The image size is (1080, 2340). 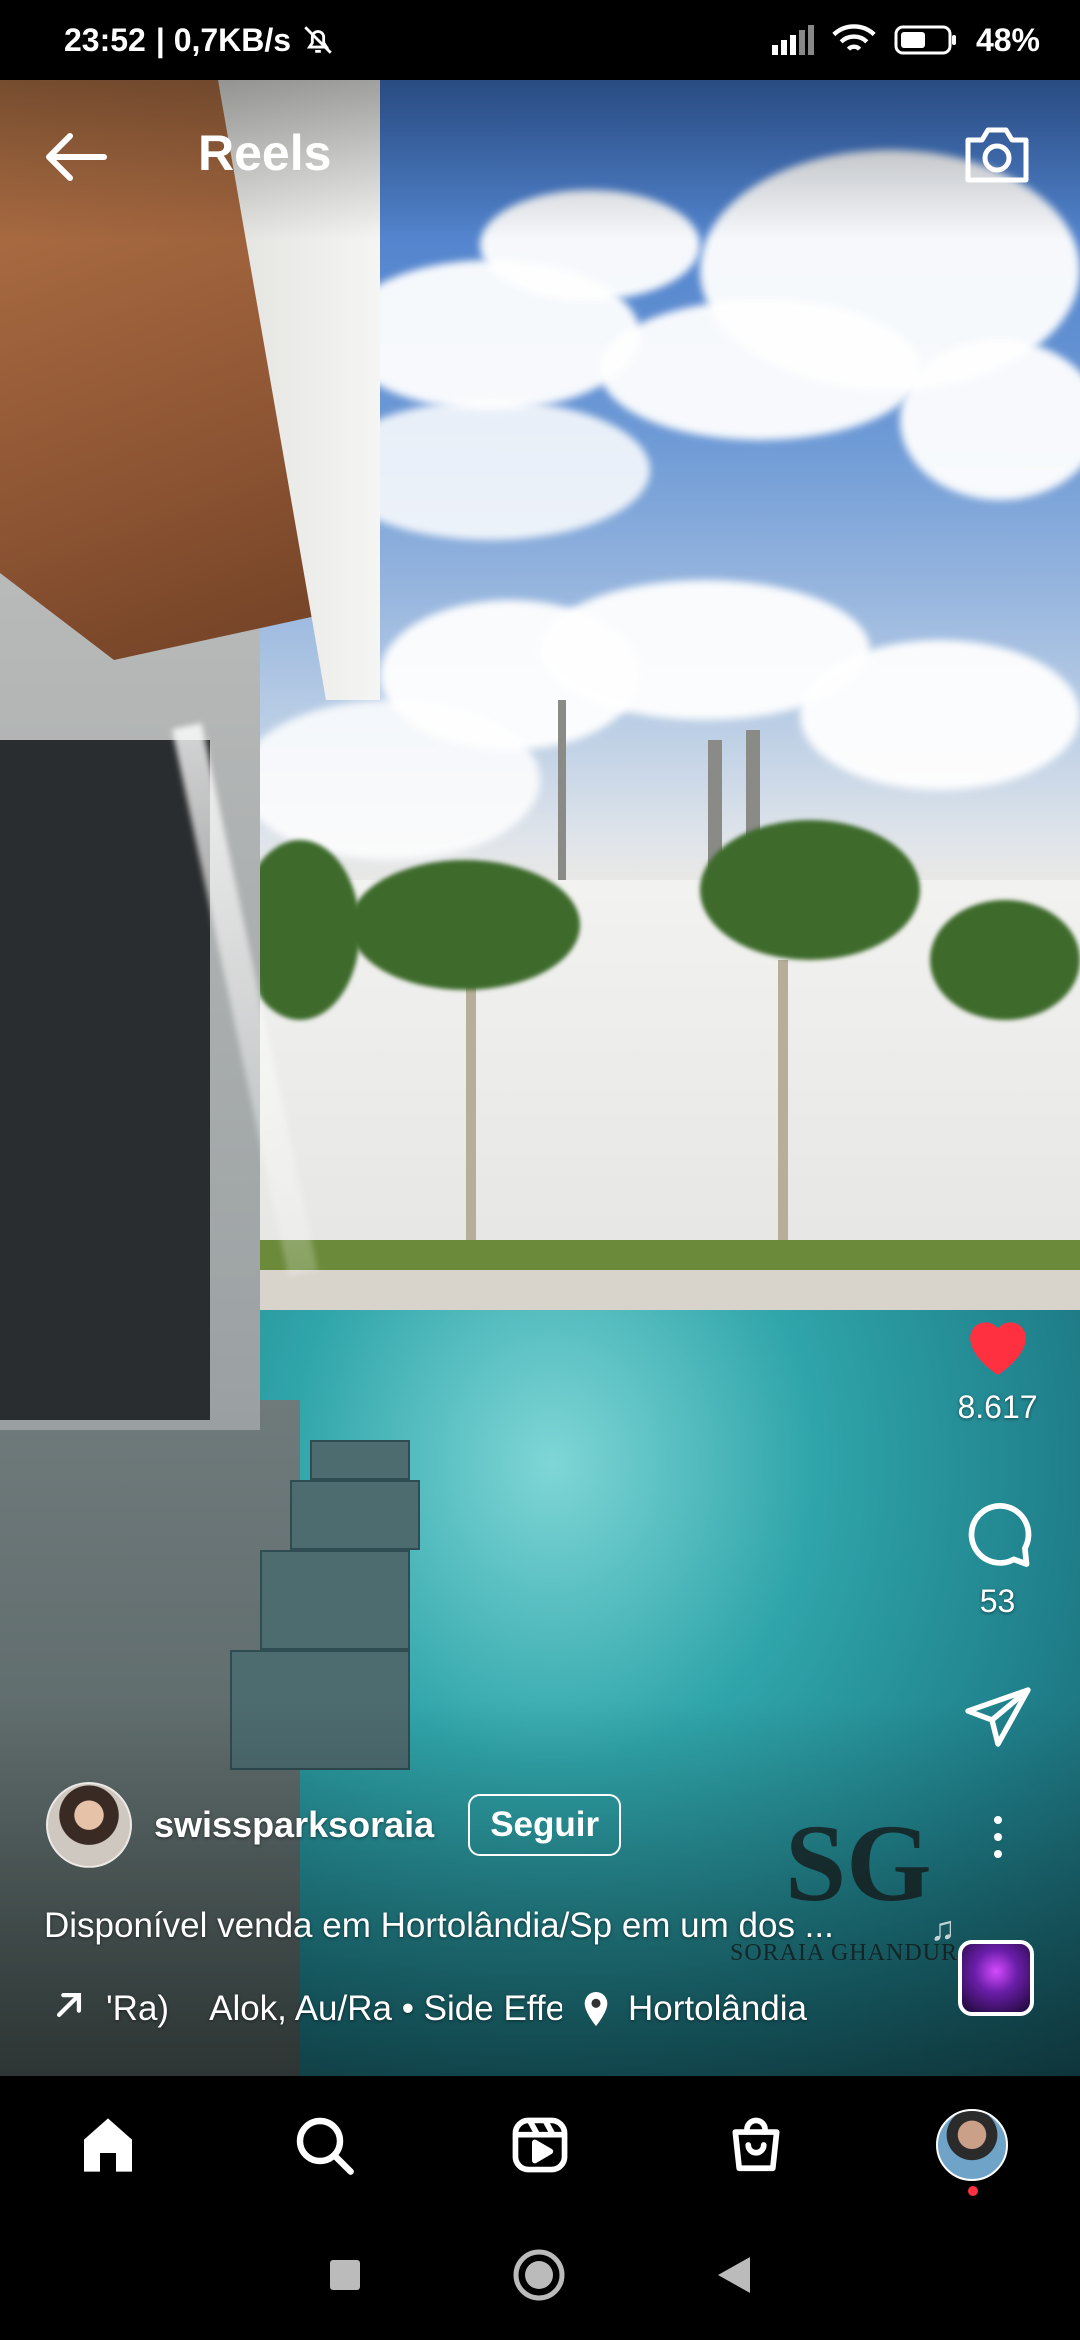 I want to click on wifi-icon, so click(x=854, y=40).